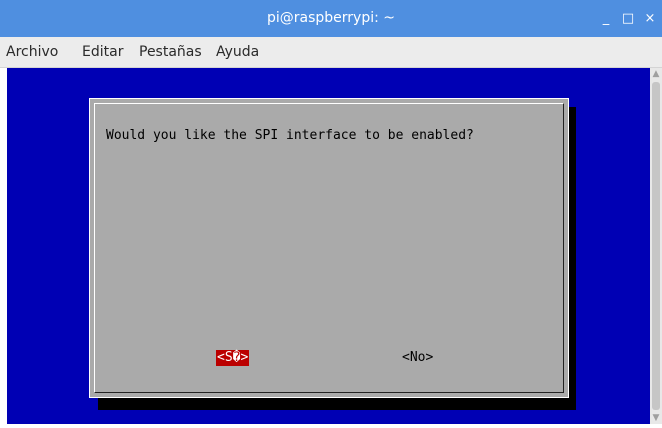 This screenshot has height=428, width=662. I want to click on scroll-down-icon: ▼, so click(656, 418).